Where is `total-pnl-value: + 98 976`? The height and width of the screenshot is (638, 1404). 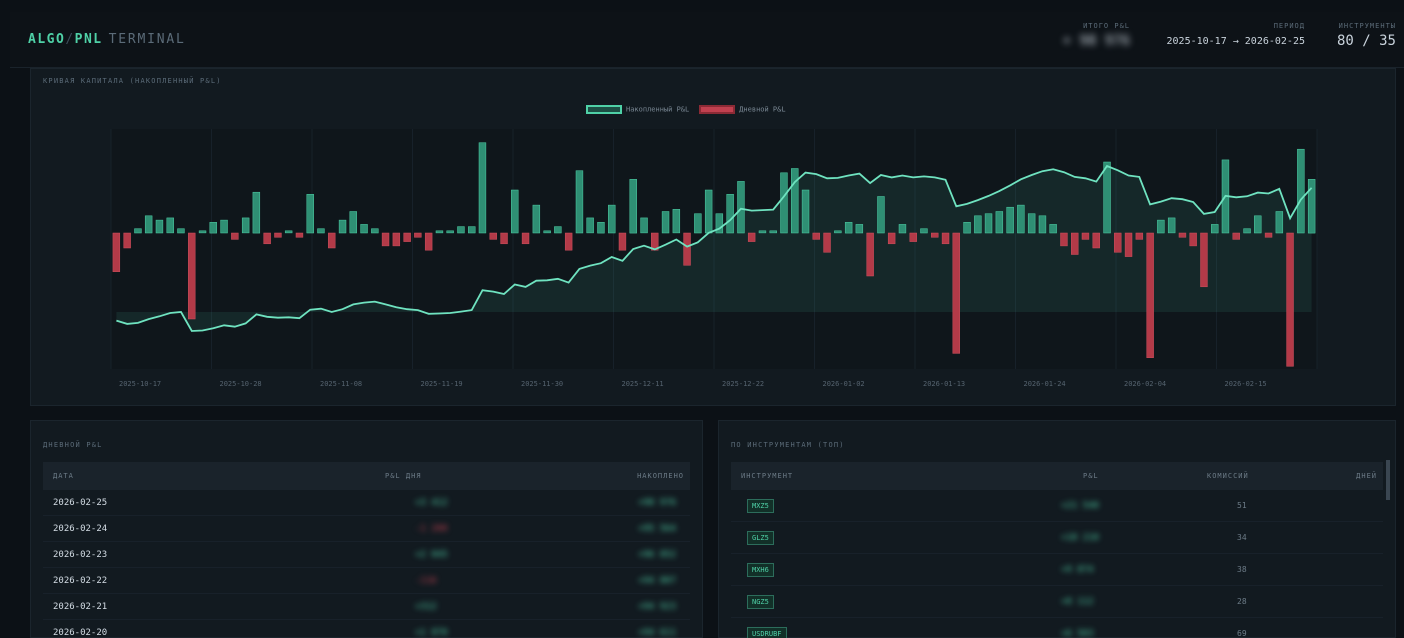
total-pnl-value: + 98 976 is located at coordinates (1096, 41).